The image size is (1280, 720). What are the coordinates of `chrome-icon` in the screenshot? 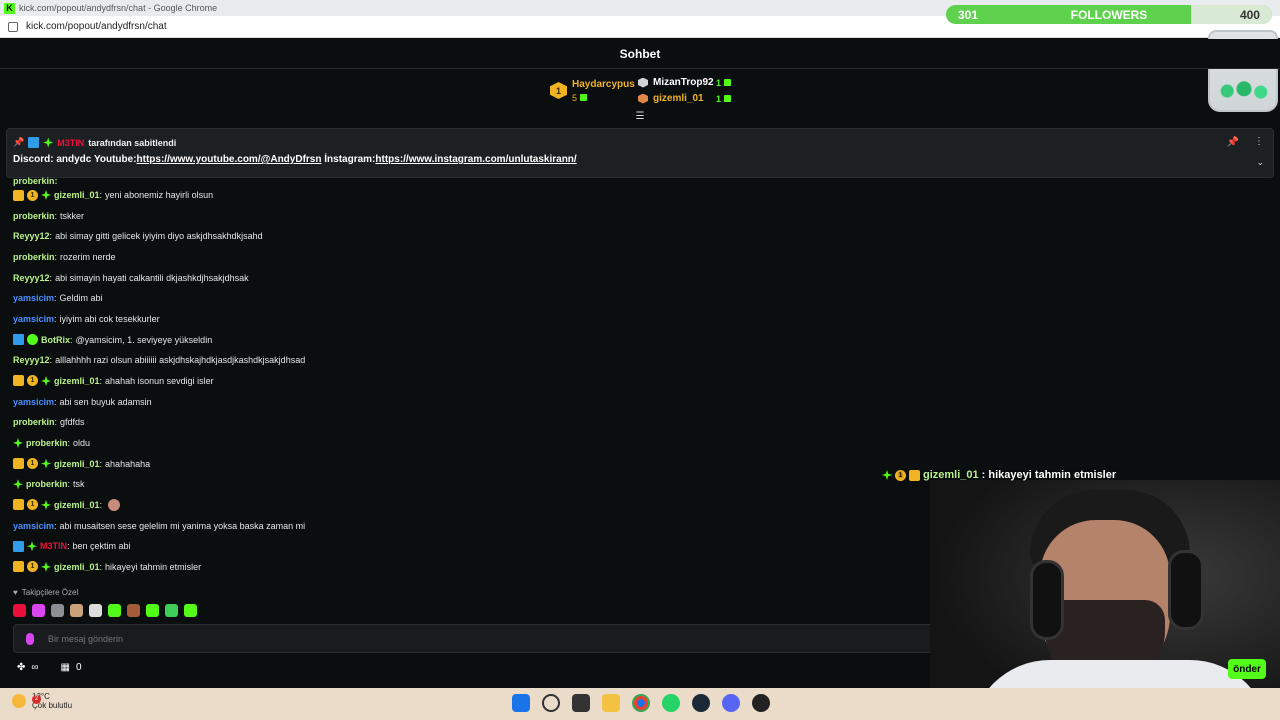 It's located at (641, 703).